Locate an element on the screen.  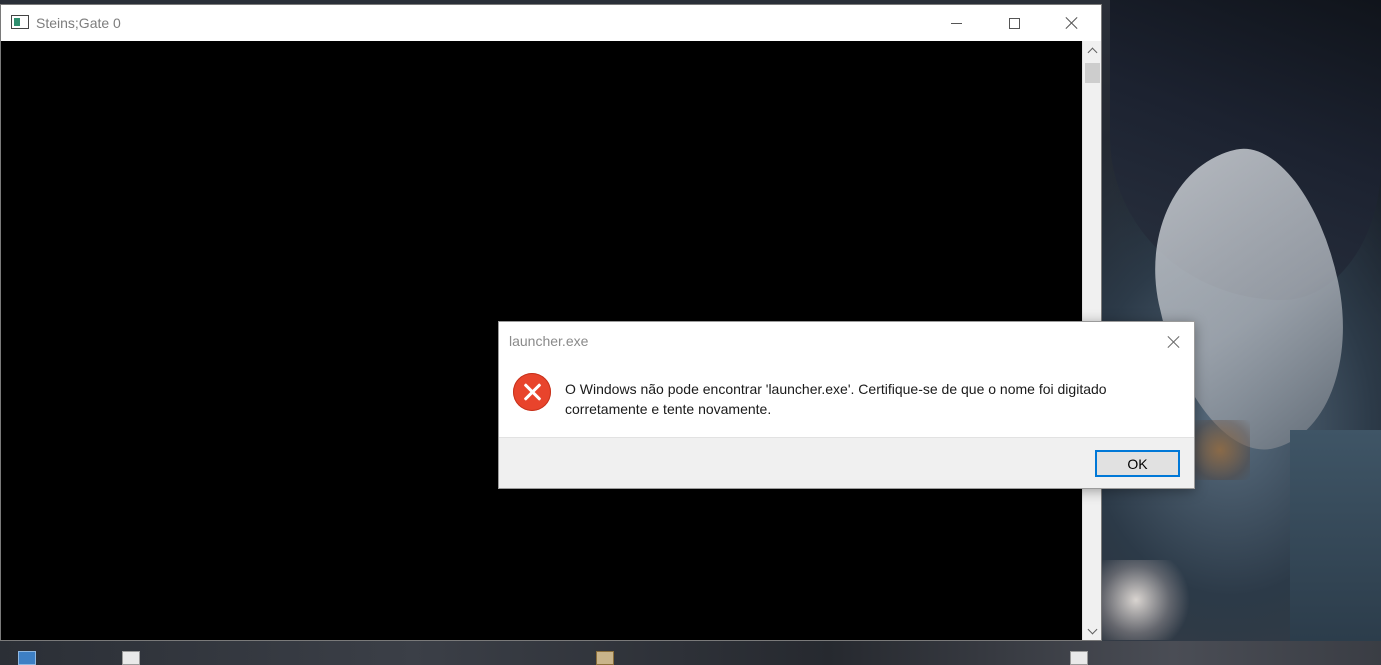
chevron-up-icon is located at coordinates (1092, 52).